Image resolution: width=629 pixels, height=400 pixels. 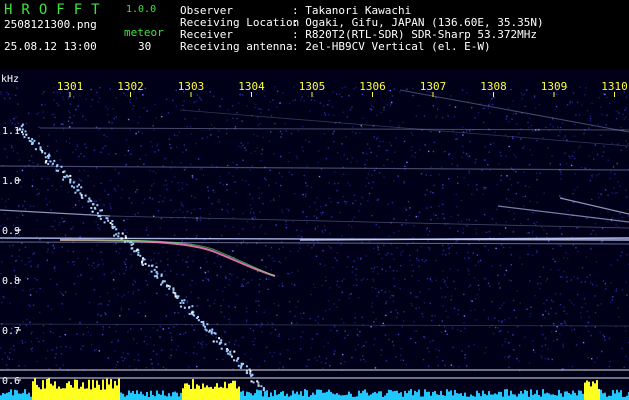 I want to click on x-tick-label: 1301, so click(x=70, y=86).